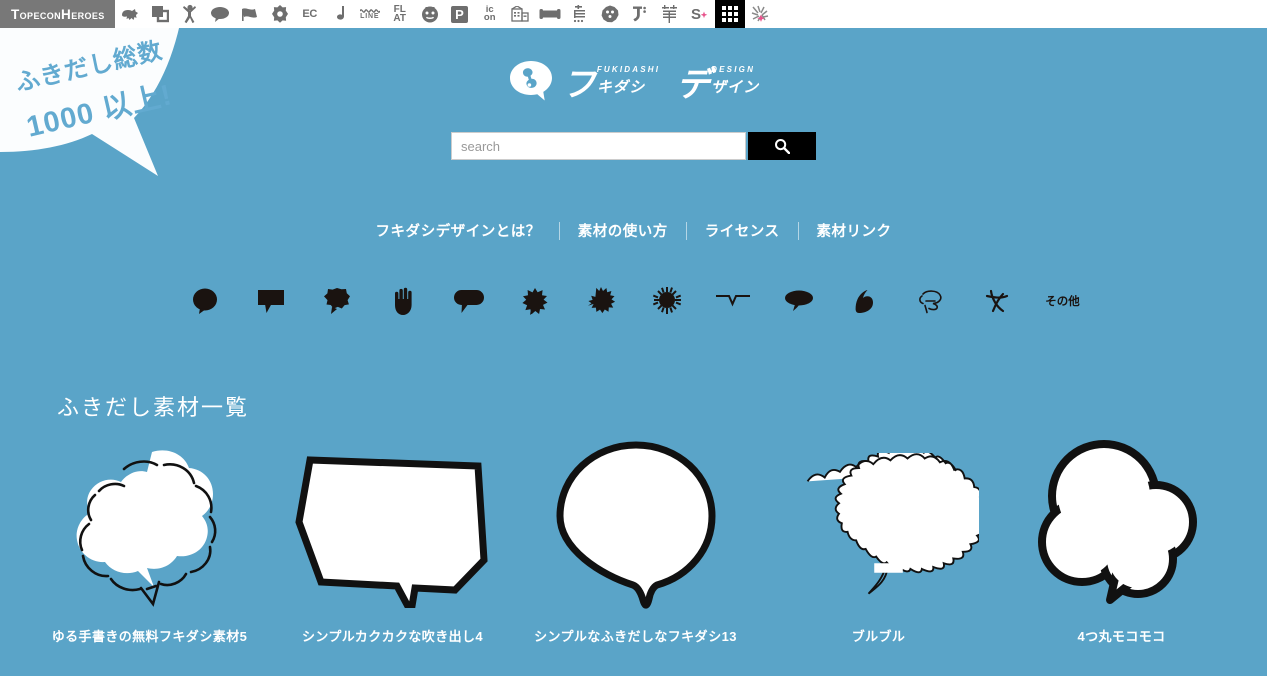  What do you see at coordinates (153, 407) in the screenshot?
I see `section-title: ふきだし素材一覧` at bounding box center [153, 407].